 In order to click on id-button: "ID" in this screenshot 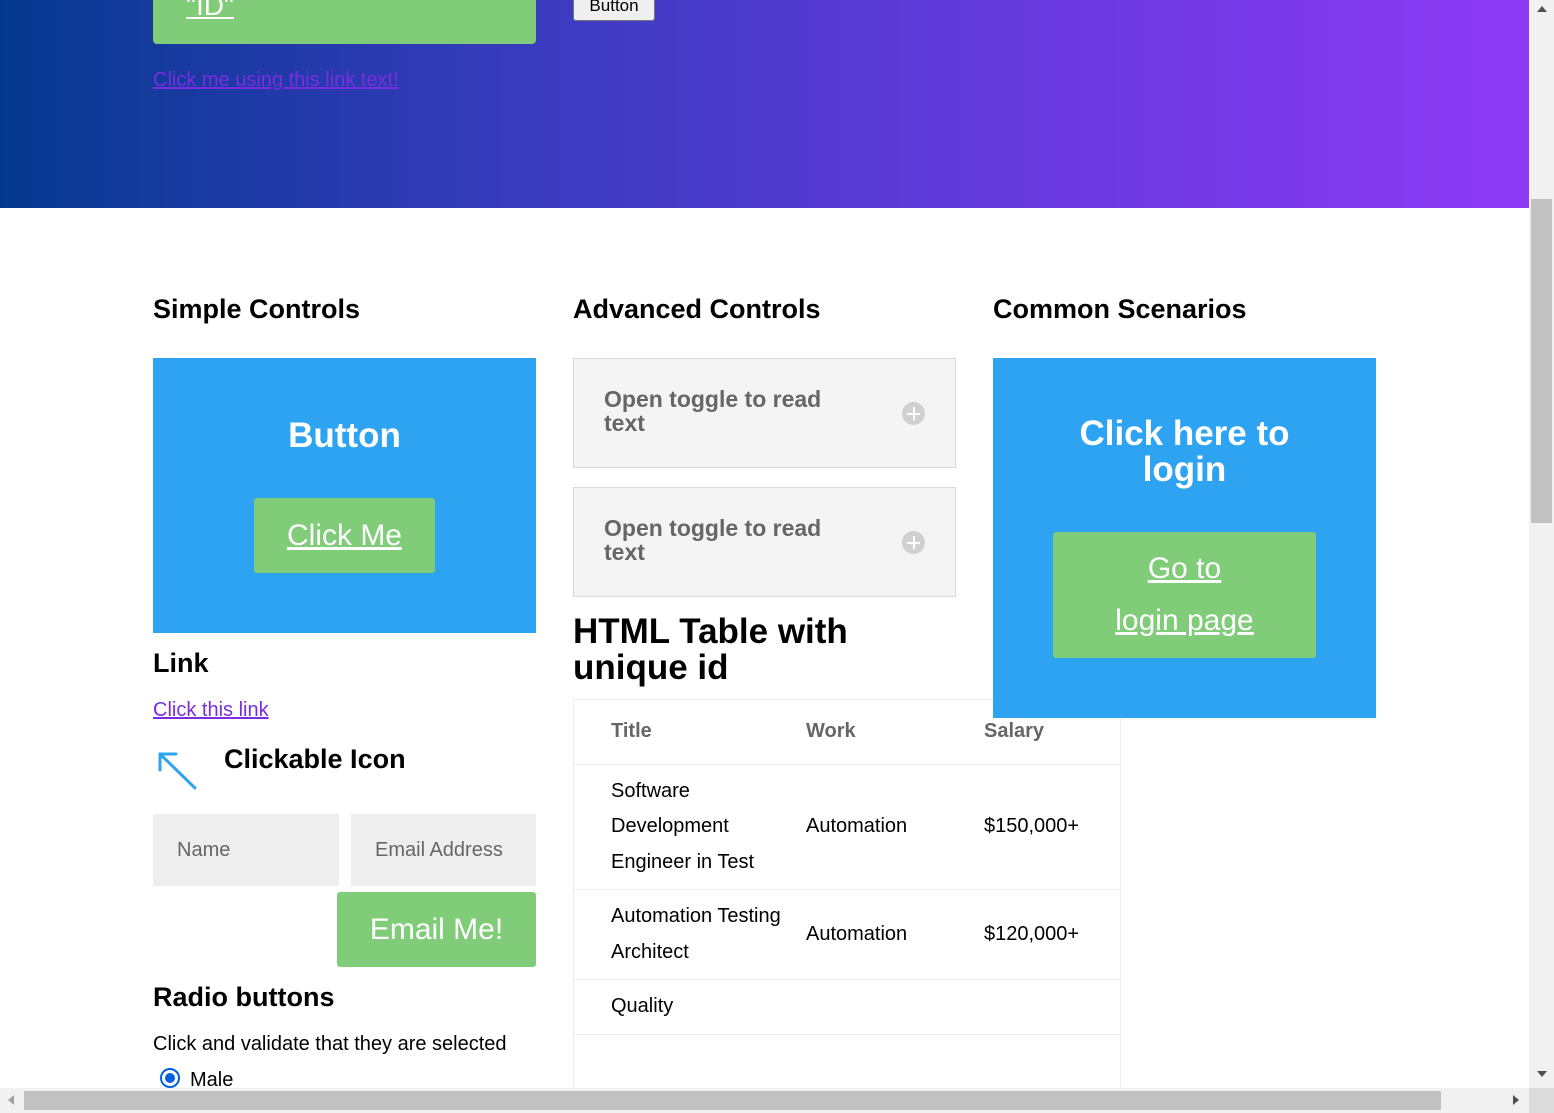, I will do `click(344, 22)`.